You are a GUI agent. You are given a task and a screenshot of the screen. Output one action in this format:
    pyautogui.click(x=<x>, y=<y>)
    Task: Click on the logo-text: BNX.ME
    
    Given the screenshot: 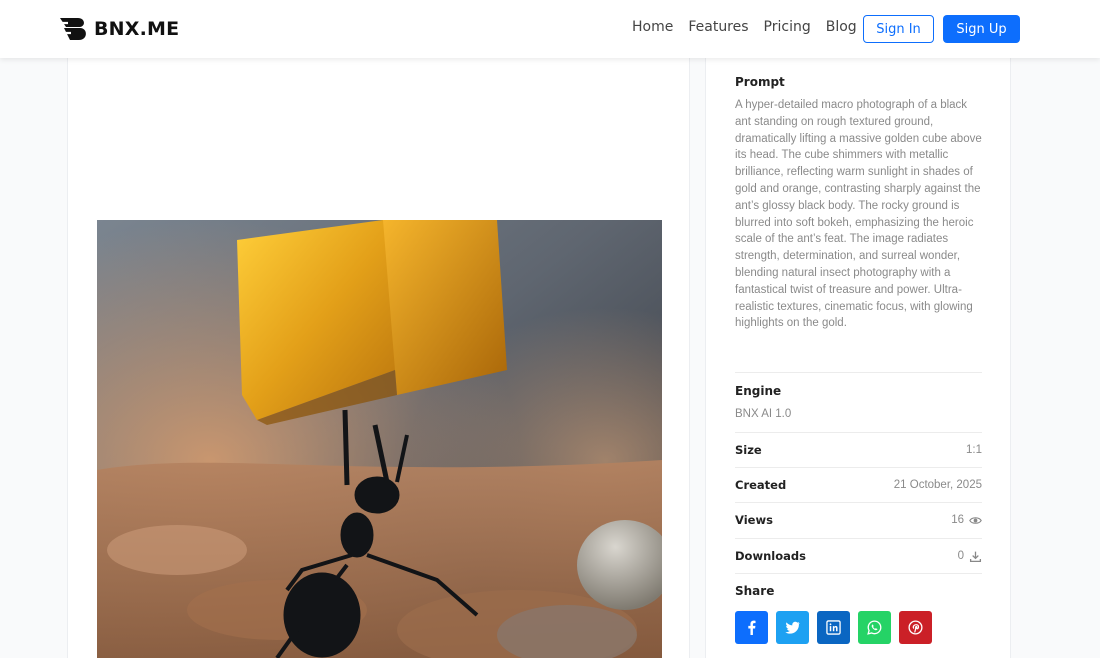 What is the action you would take?
    pyautogui.click(x=137, y=29)
    